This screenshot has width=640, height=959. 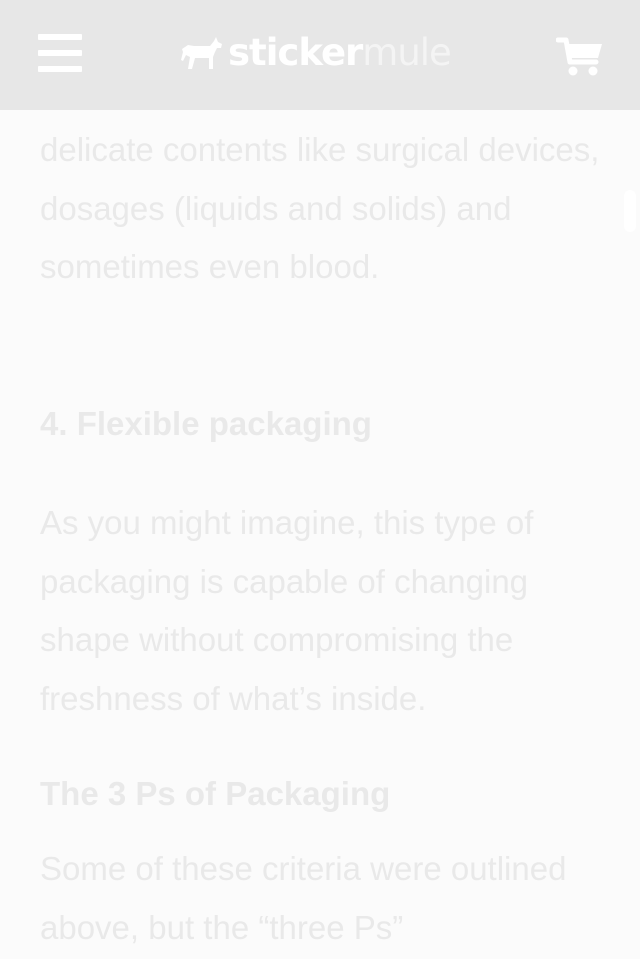 What do you see at coordinates (201, 53) in the screenshot?
I see `mule-logo-icon` at bounding box center [201, 53].